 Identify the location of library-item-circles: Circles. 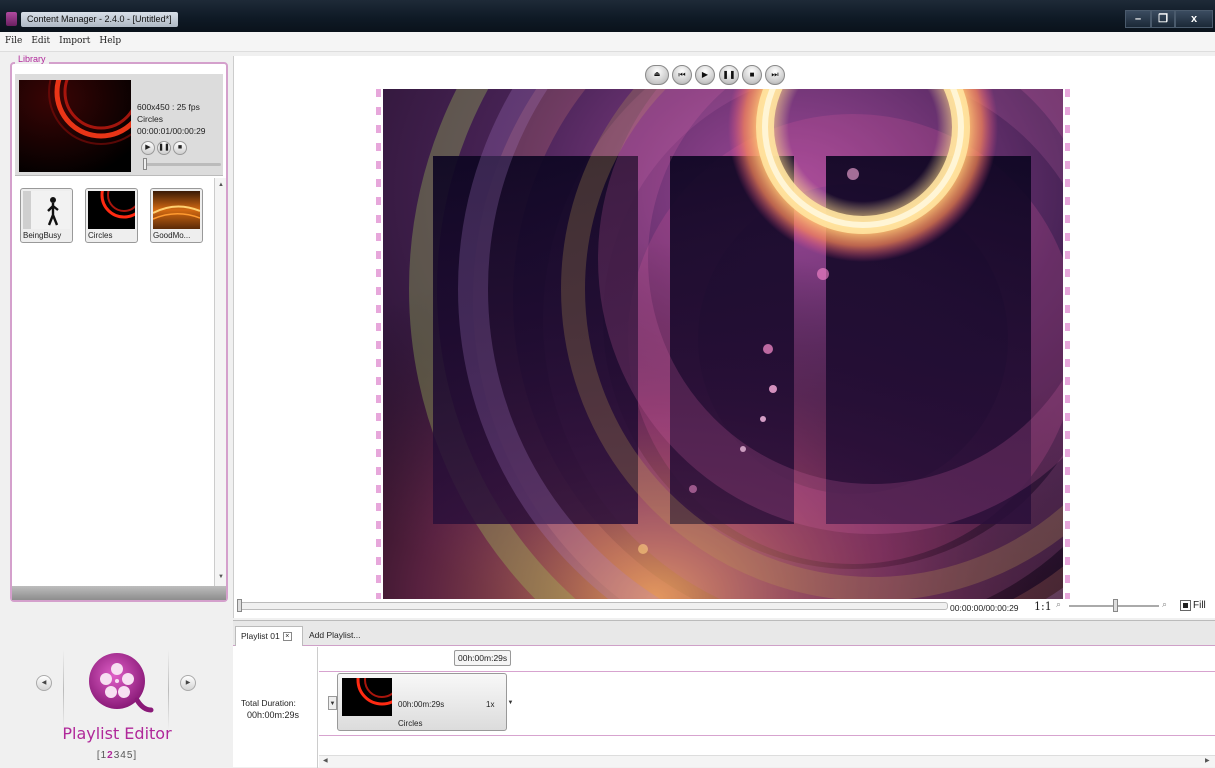
(111, 215).